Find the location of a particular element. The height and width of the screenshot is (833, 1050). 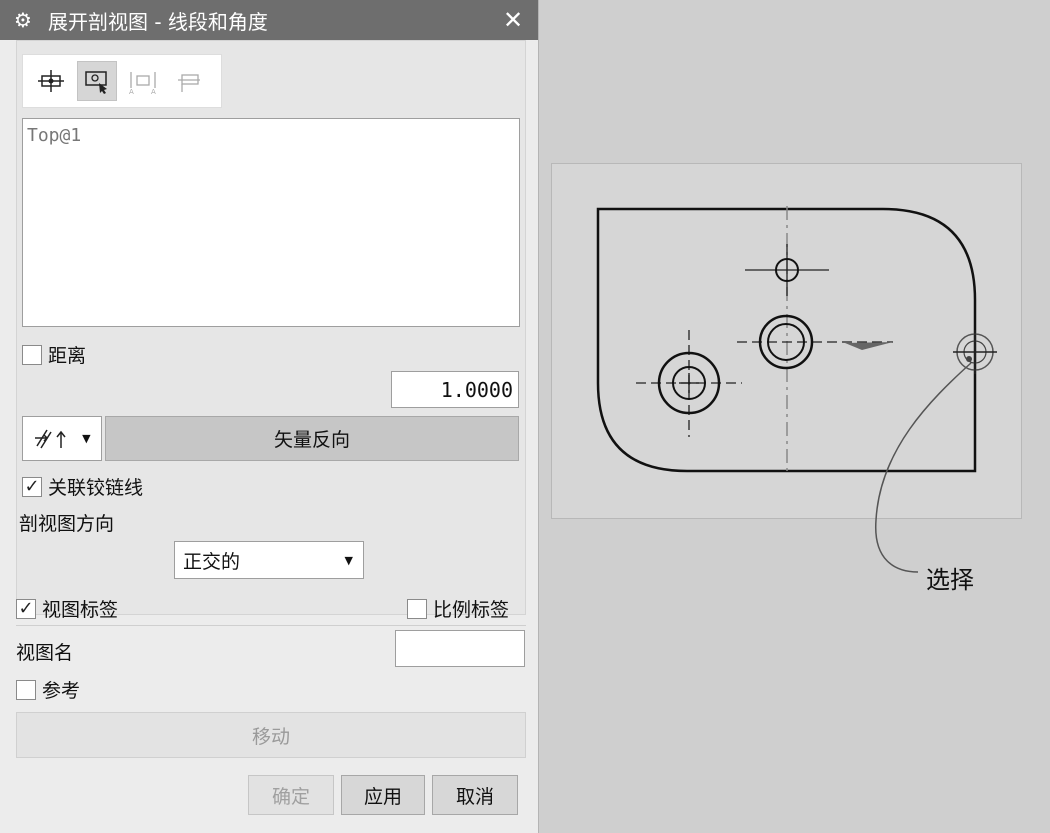

section-arrow is located at coordinates (869, 346).